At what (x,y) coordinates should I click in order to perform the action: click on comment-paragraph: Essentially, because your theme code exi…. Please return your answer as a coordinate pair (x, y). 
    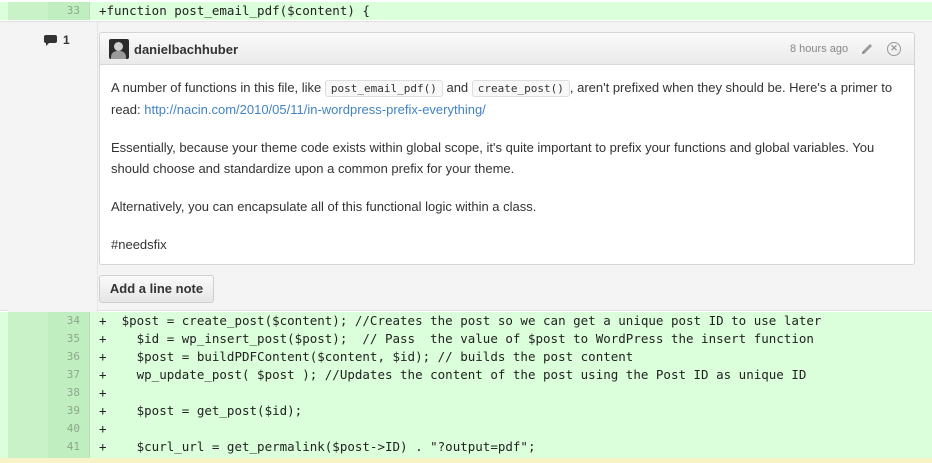
    Looking at the image, I should click on (493, 158).